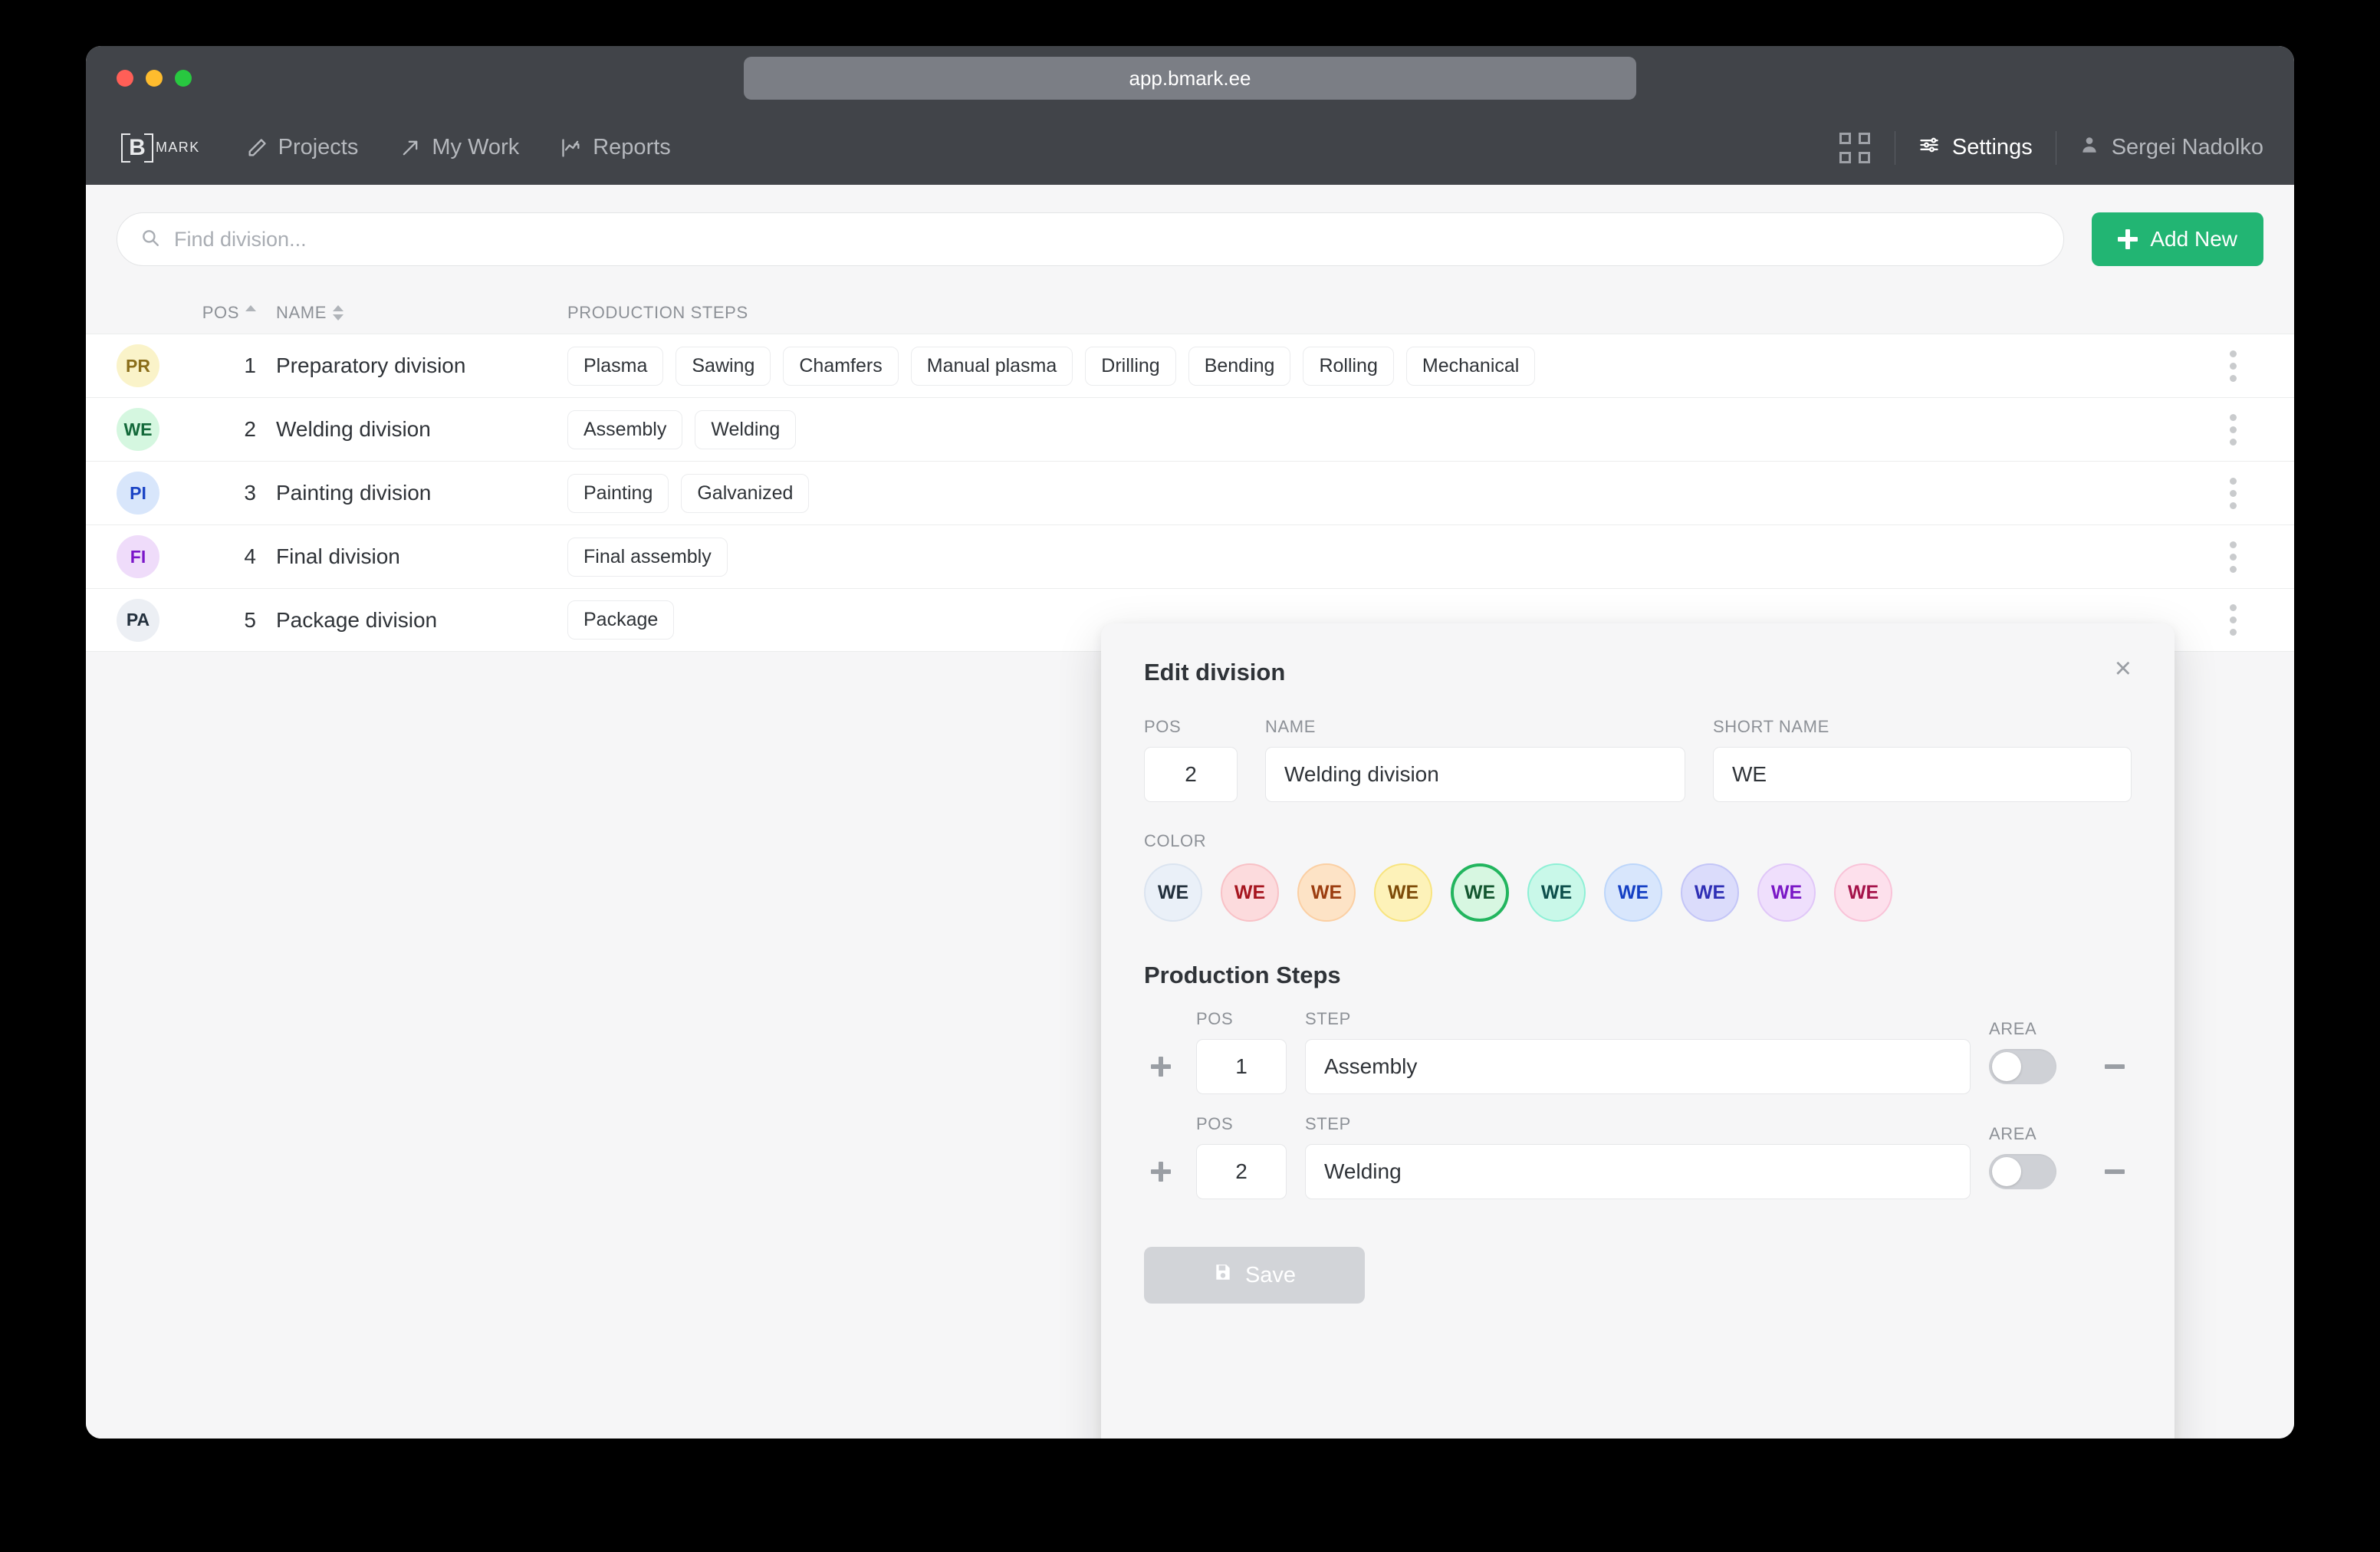  I want to click on color-label: COLOR, so click(1176, 841).